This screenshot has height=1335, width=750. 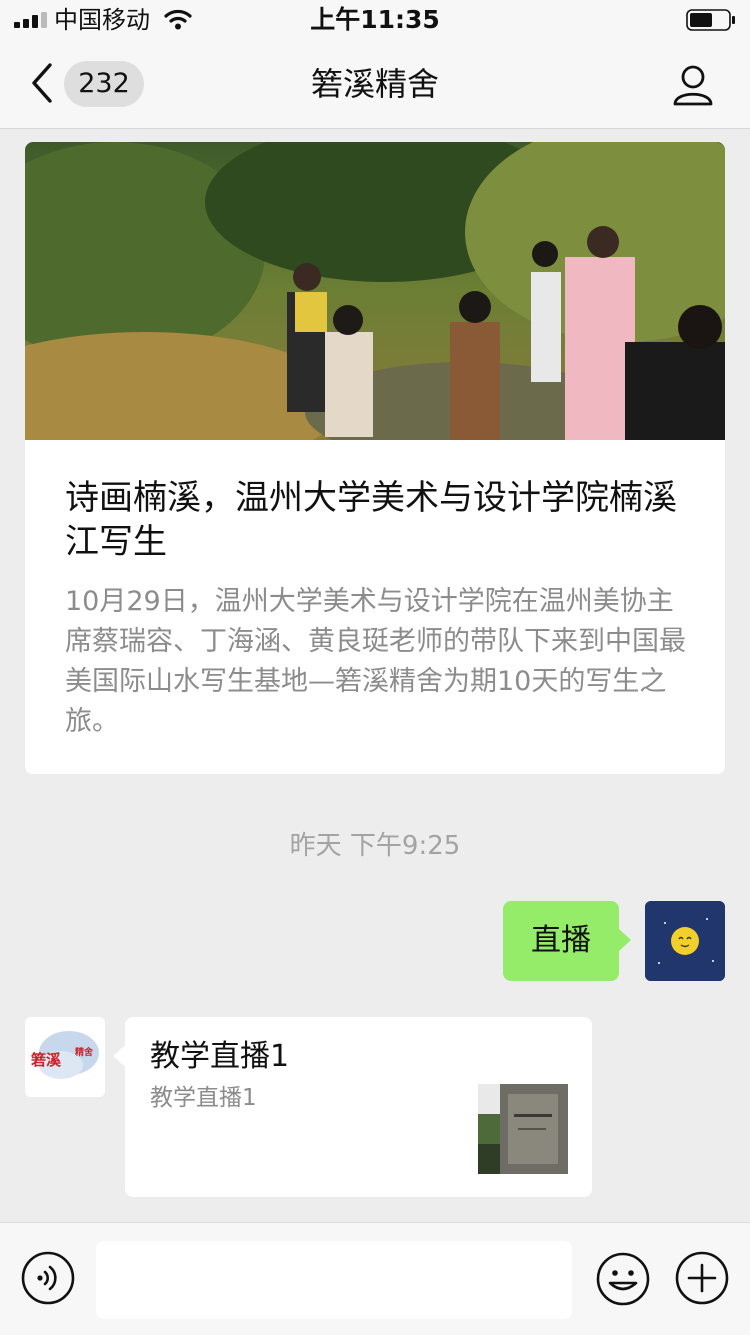 I want to click on outgoing-bubble-tail, so click(x=625, y=940).